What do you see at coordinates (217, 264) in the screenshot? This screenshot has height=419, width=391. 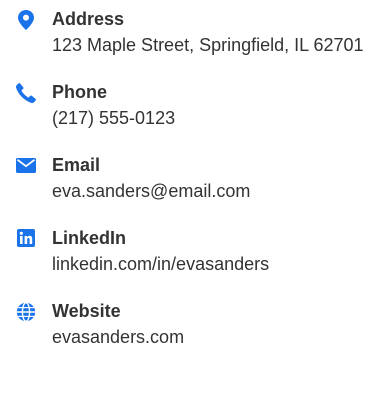 I see `contact-value: linkedin.com/in/evasanders` at bounding box center [217, 264].